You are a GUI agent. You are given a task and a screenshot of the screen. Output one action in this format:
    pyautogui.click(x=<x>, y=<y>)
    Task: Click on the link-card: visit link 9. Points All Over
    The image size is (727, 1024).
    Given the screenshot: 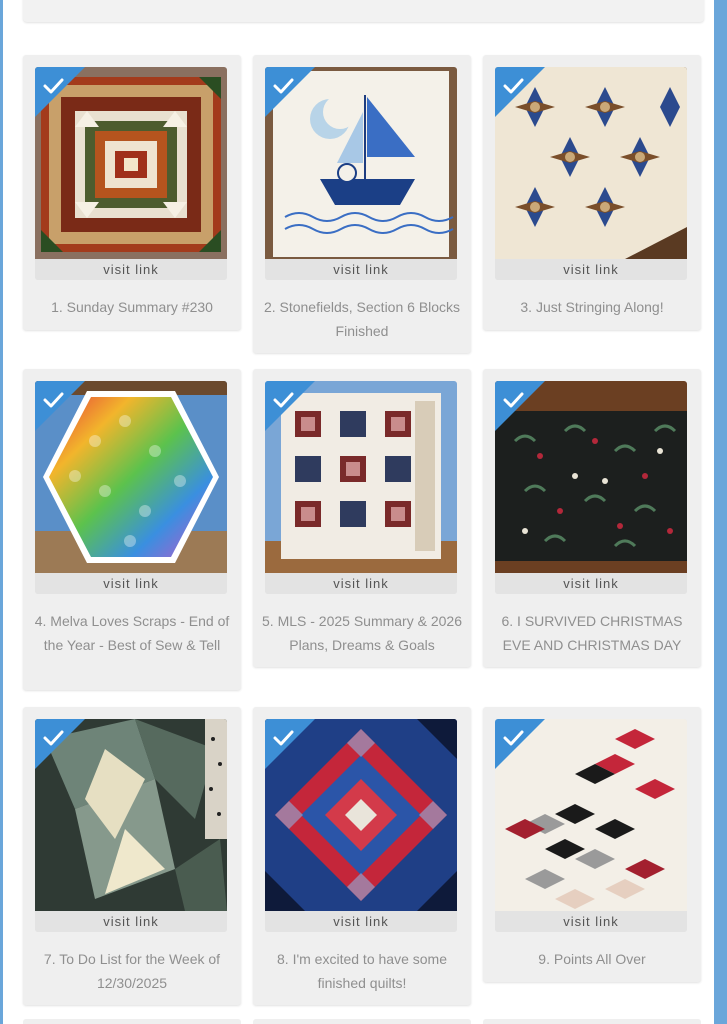 What is the action you would take?
    pyautogui.click(x=592, y=844)
    